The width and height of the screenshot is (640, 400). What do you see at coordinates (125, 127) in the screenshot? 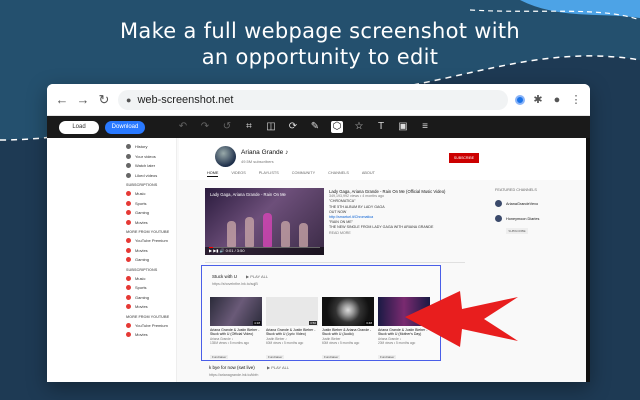
I see `download-button: Download` at bounding box center [125, 127].